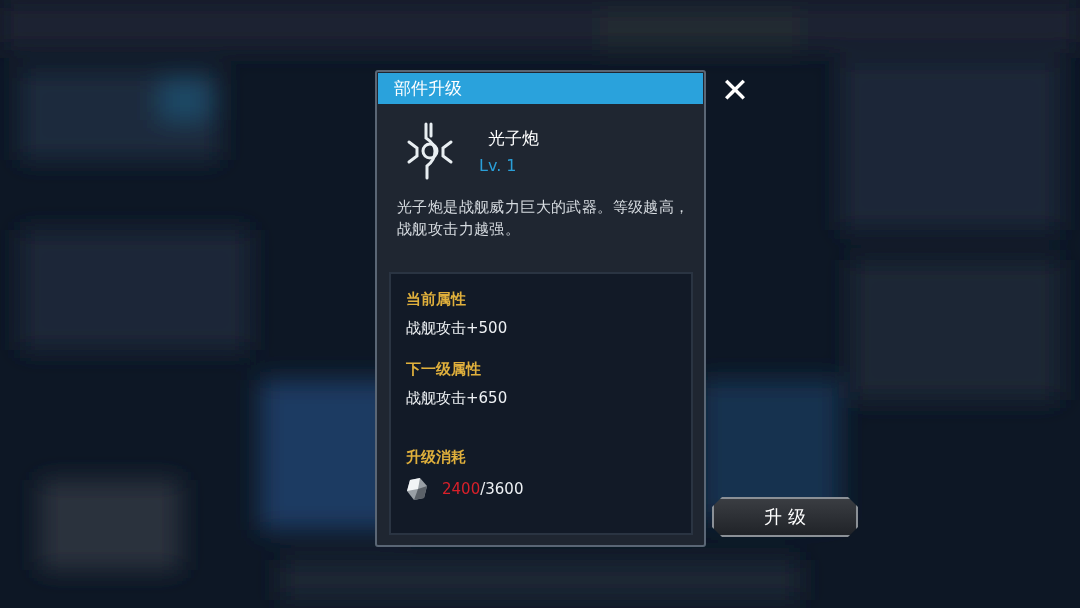 The image size is (1080, 608). Describe the element at coordinates (513, 138) in the screenshot. I see `part-name: 光子炮` at that location.